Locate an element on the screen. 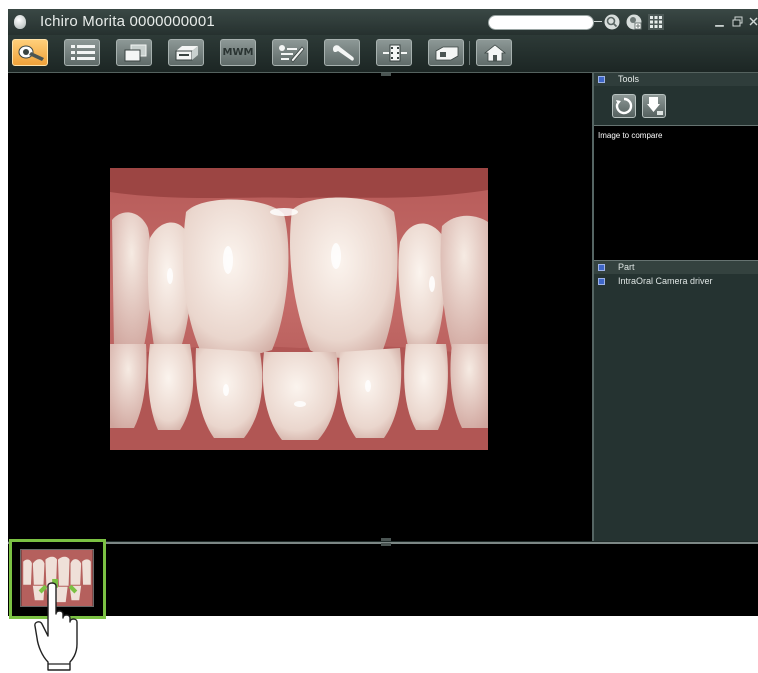 This screenshot has width=758, height=673. camera-button is located at coordinates (30, 52).